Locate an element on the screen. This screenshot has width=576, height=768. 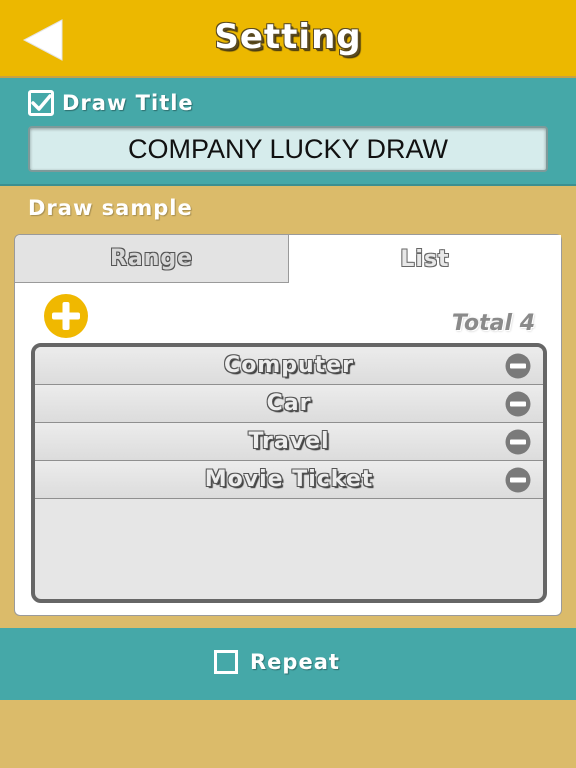
repeat-section: Repeat is located at coordinates (288, 664).